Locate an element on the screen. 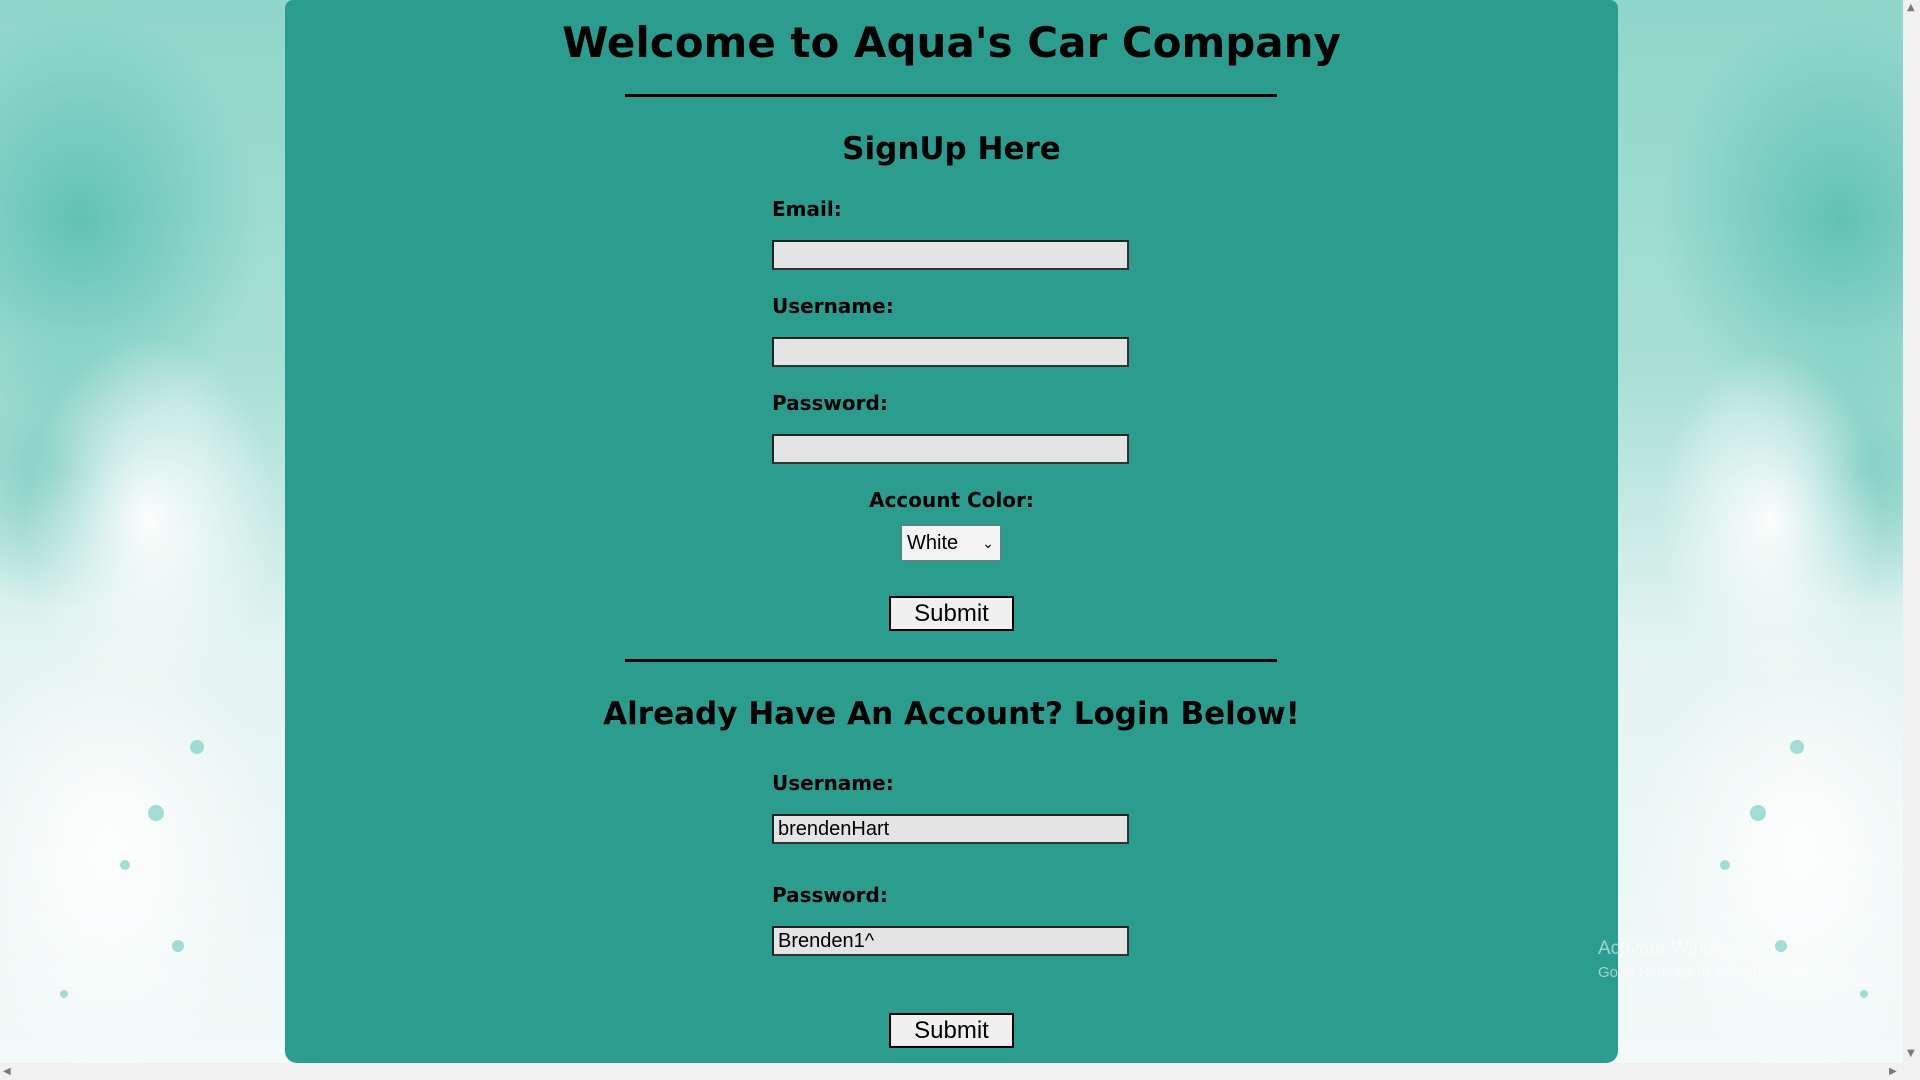  login-username-field: brendenHart is located at coordinates (950, 829).